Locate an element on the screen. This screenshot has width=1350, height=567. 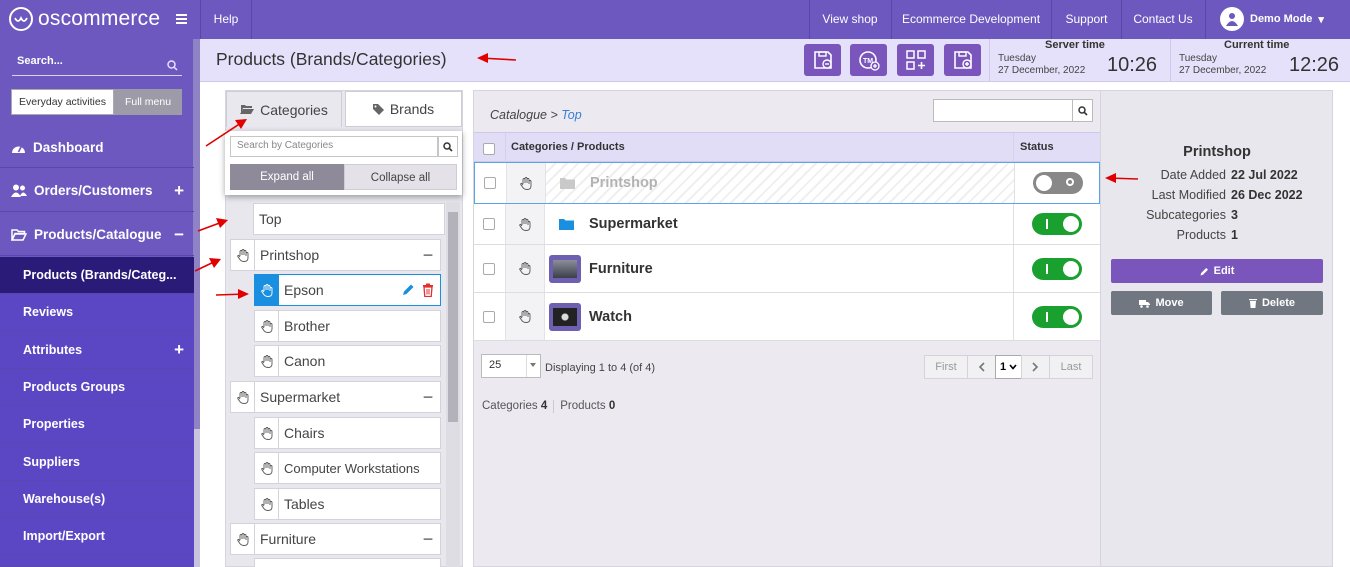
sidebar-item-products-catalogue: Products/Catalogue − is located at coordinates (97, 235).